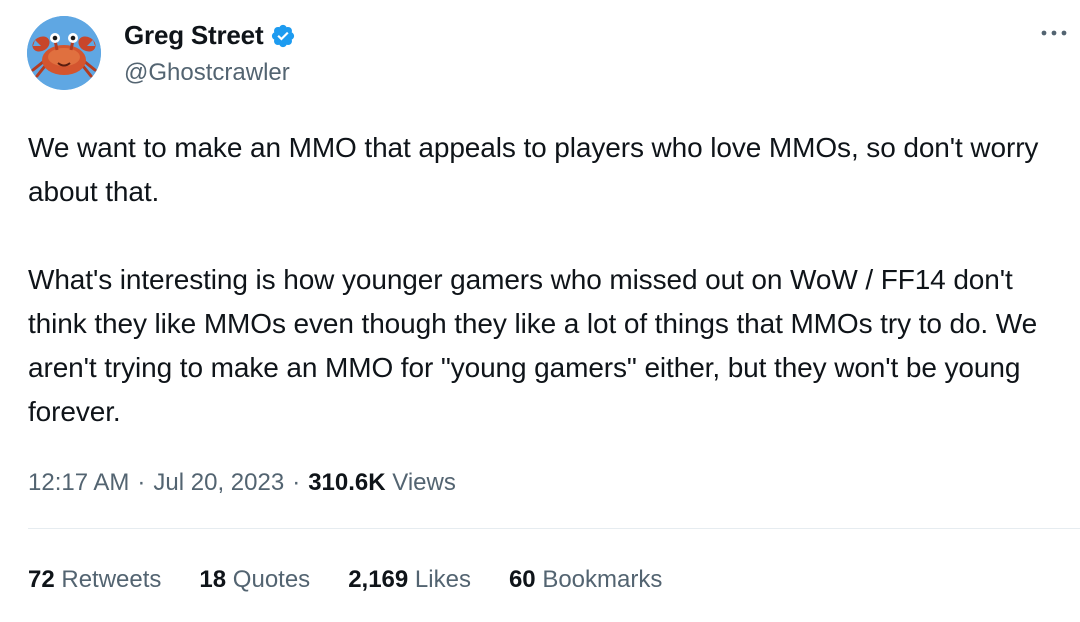 The height and width of the screenshot is (622, 1080). What do you see at coordinates (41, 579) in the screenshot?
I see `retweets-count: 72` at bounding box center [41, 579].